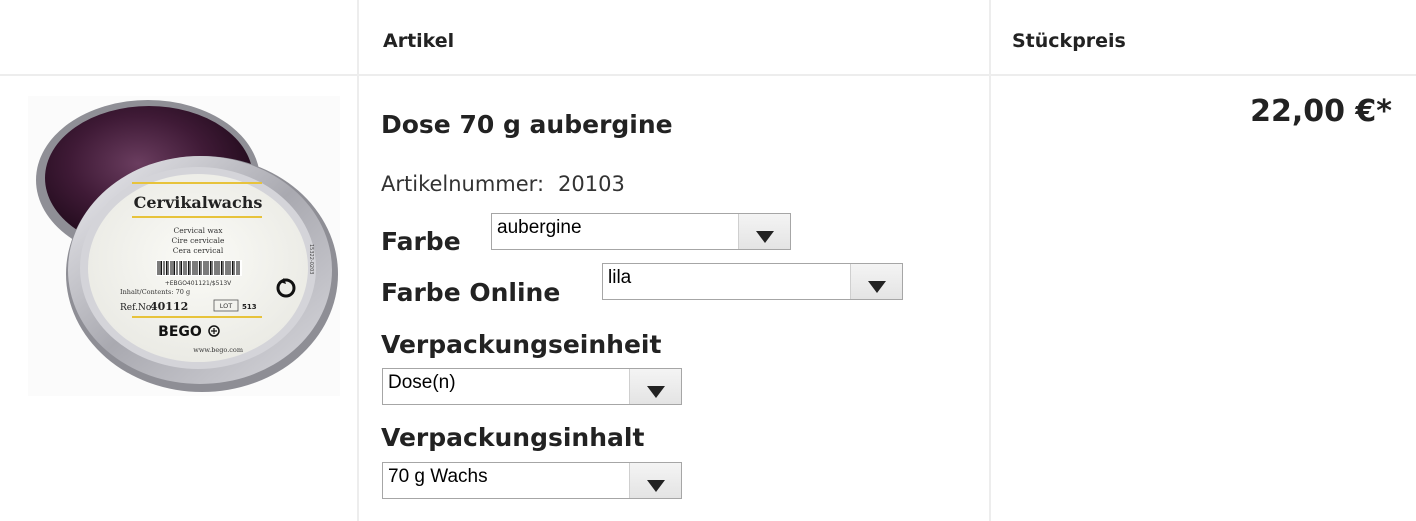  What do you see at coordinates (641, 231) in the screenshot?
I see `select-farbe: aubergine` at bounding box center [641, 231].